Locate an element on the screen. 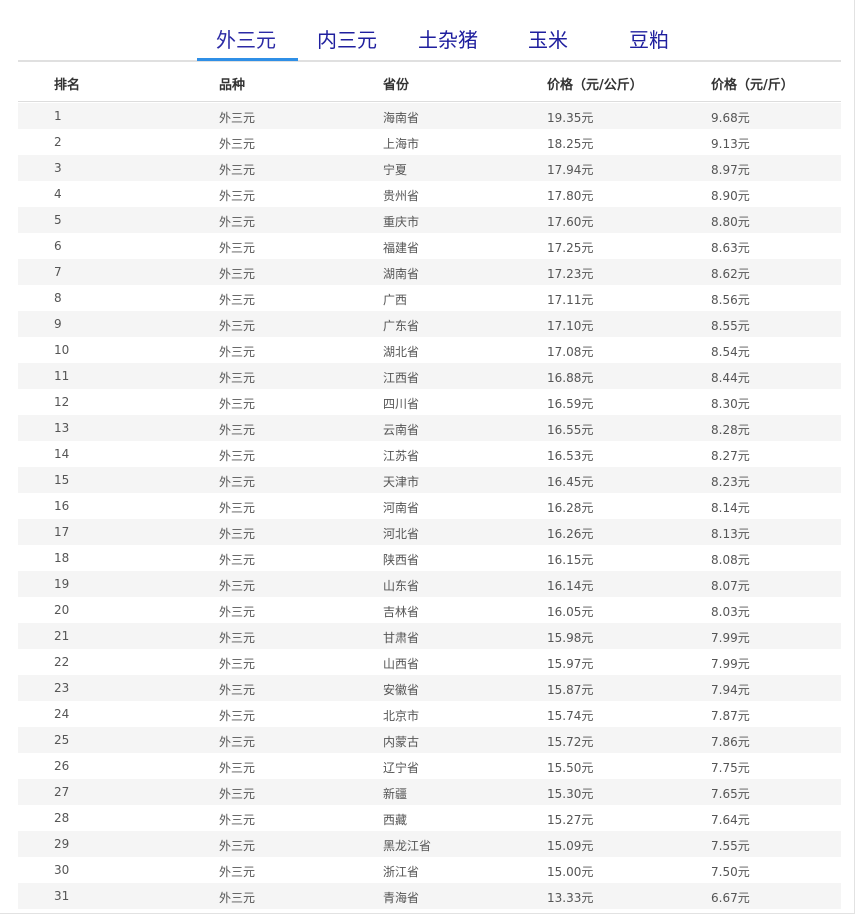 The width and height of the screenshot is (858, 916). cell-province: 安徽省 is located at coordinates (401, 690).